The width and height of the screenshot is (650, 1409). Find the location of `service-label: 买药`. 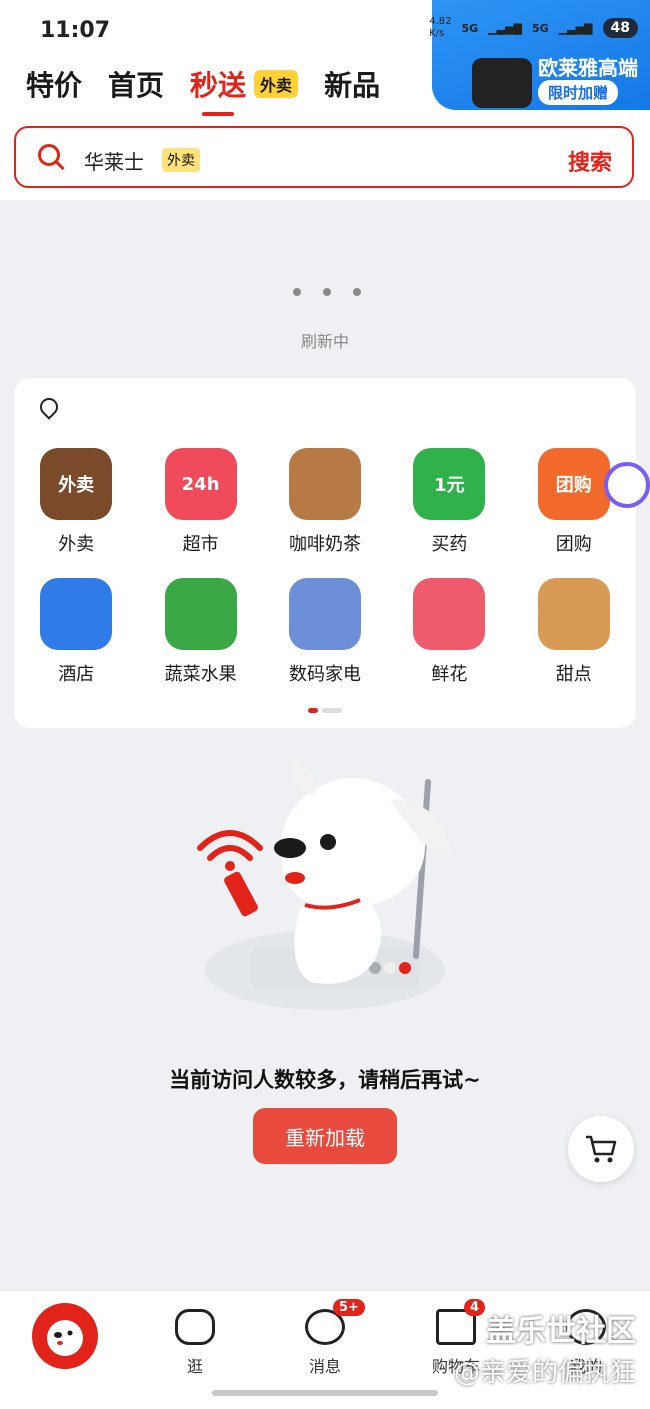

service-label: 买药 is located at coordinates (449, 544).